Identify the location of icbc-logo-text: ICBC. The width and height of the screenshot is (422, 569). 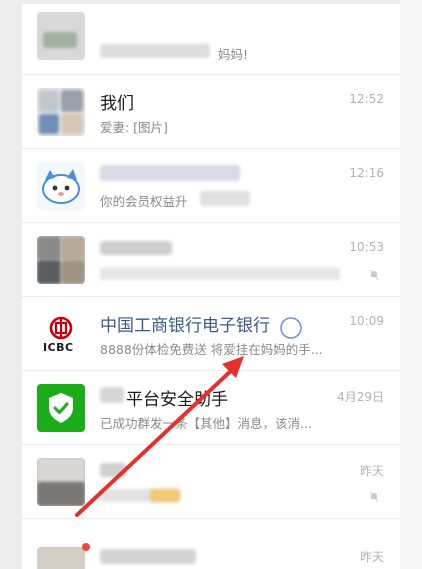
(58, 347).